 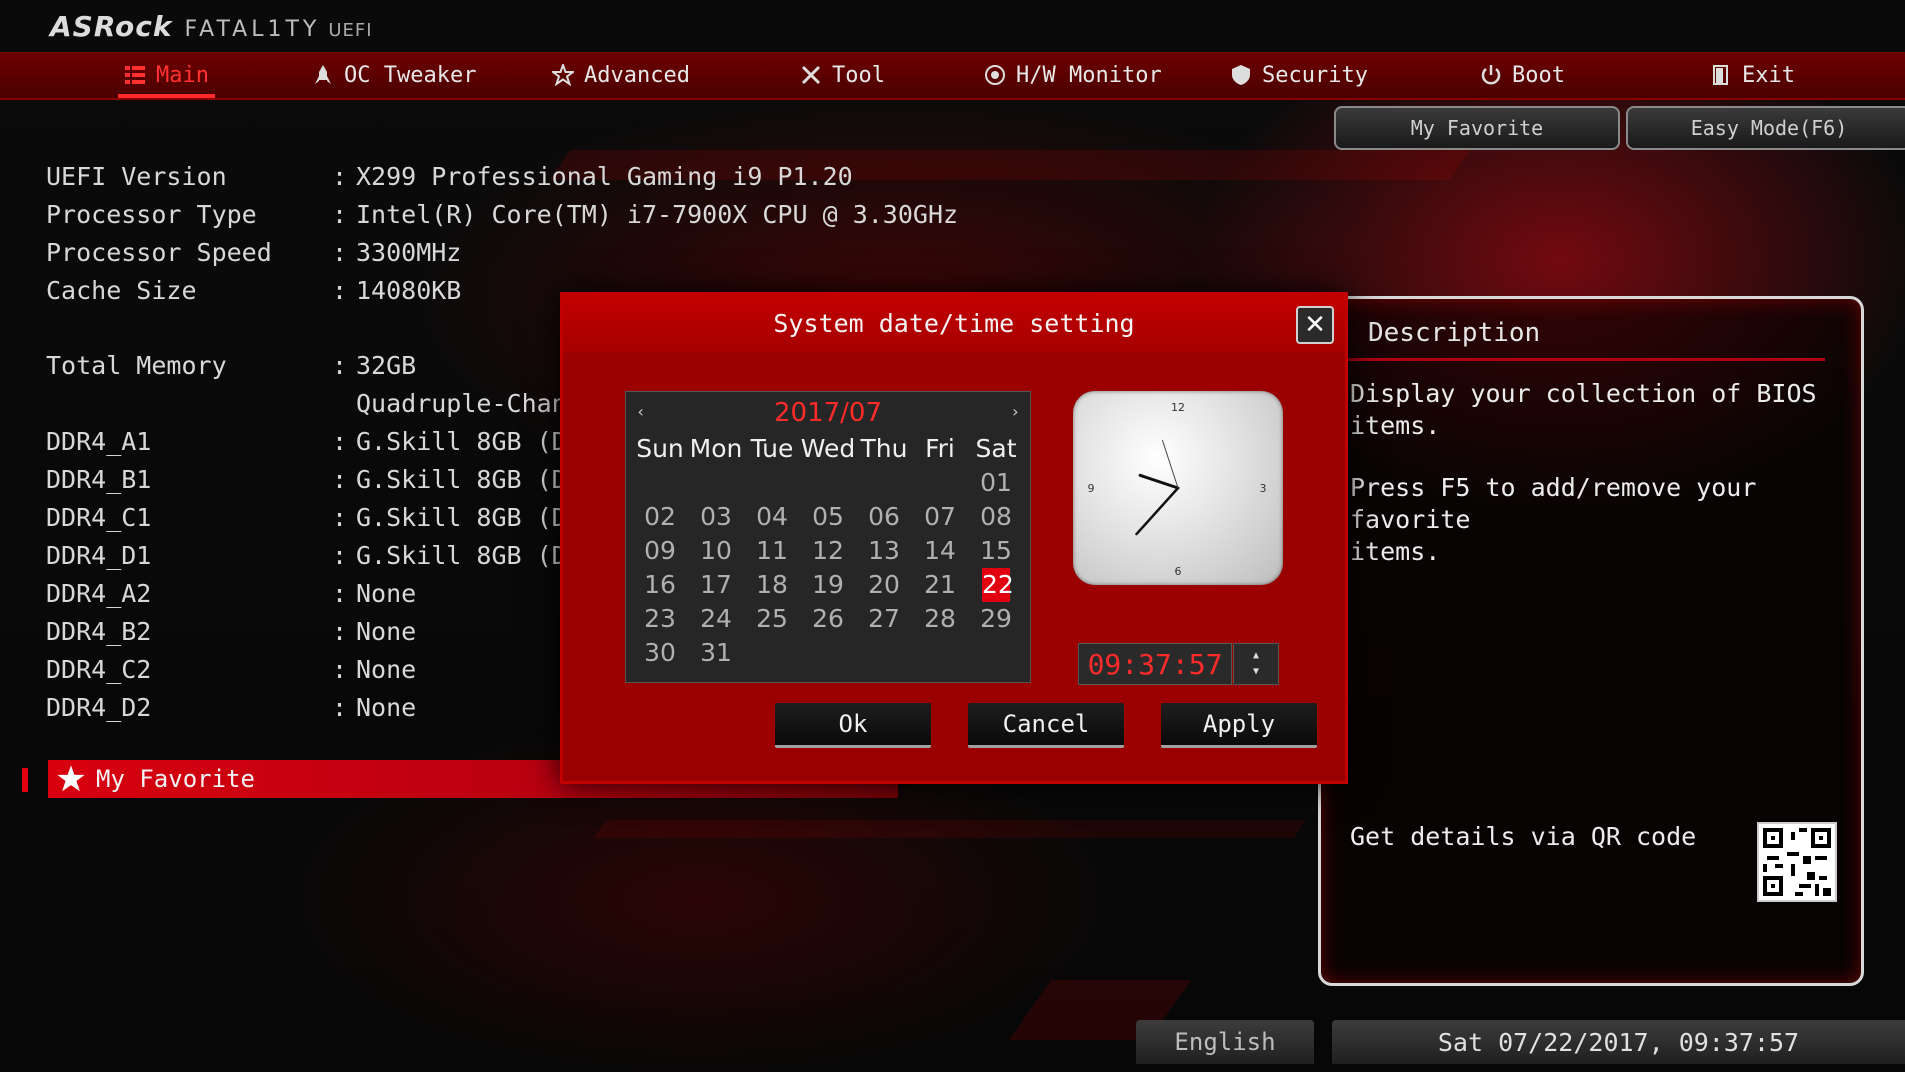 What do you see at coordinates (1797, 862) in the screenshot?
I see `qr-code-icon` at bounding box center [1797, 862].